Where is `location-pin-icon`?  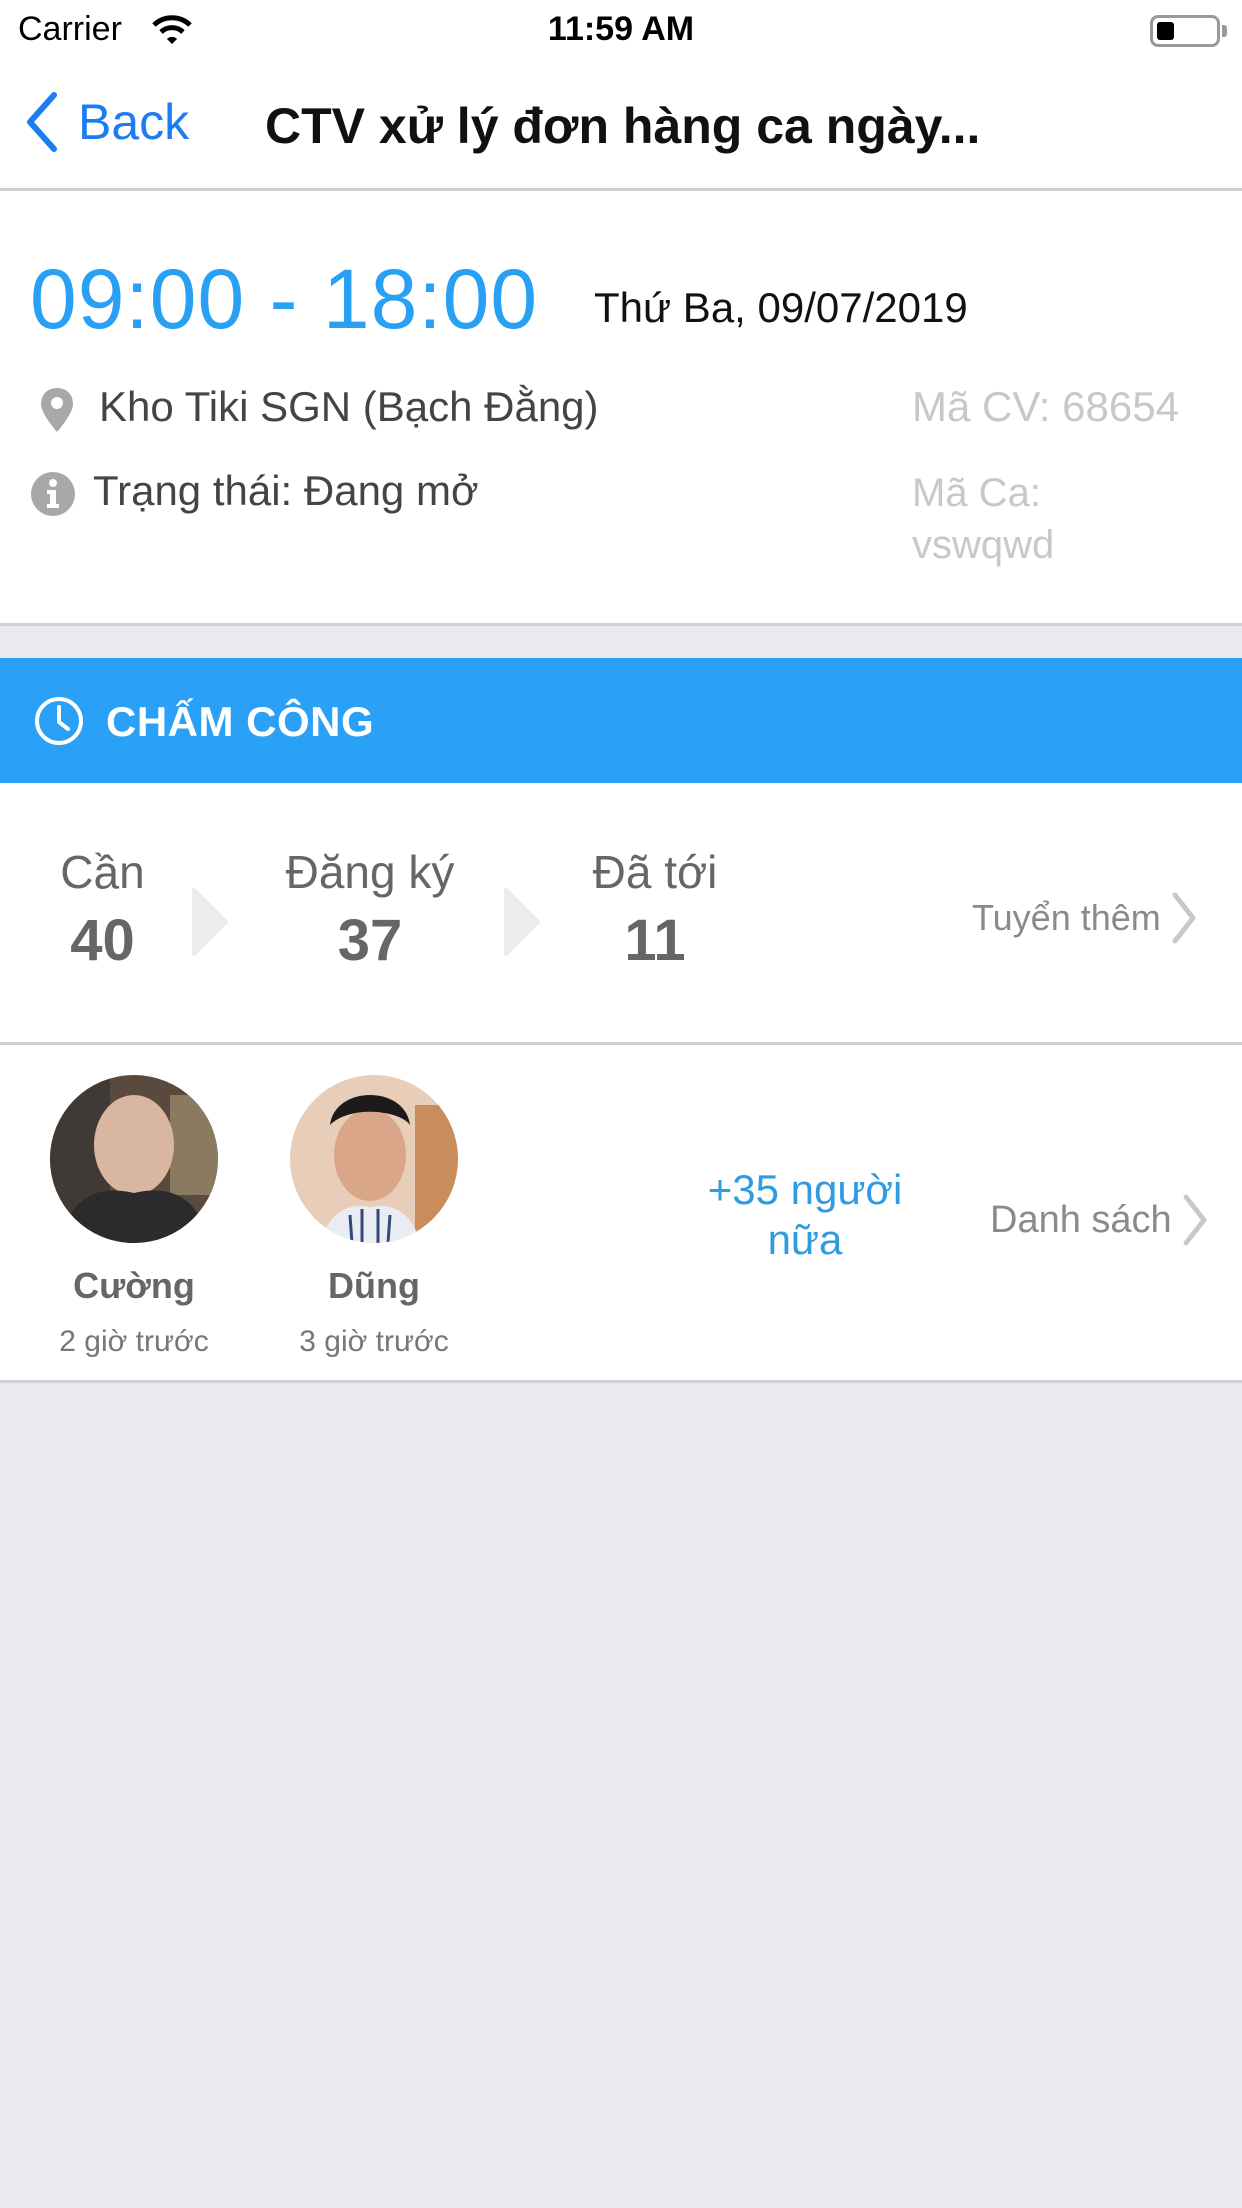 location-pin-icon is located at coordinates (57, 410).